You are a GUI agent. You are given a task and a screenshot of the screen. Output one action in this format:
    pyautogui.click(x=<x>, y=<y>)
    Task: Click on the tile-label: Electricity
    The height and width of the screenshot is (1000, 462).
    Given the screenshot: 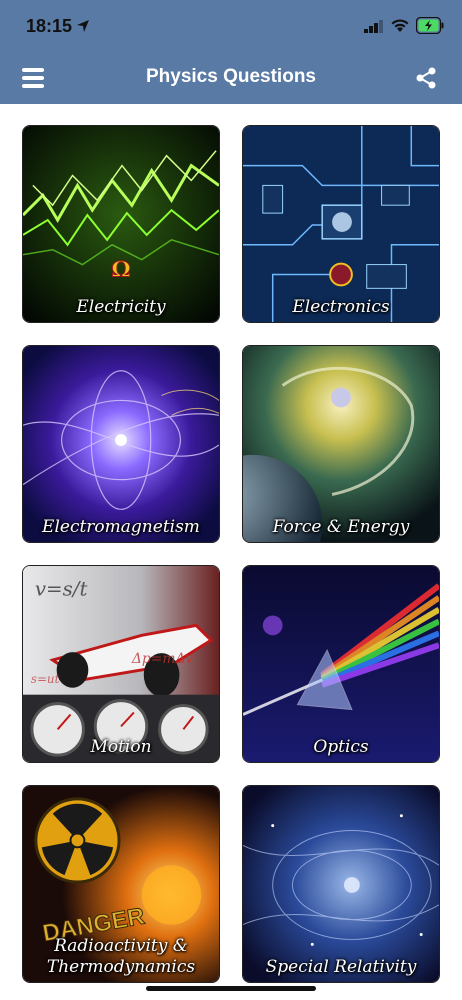 What is the action you would take?
    pyautogui.click(x=121, y=307)
    